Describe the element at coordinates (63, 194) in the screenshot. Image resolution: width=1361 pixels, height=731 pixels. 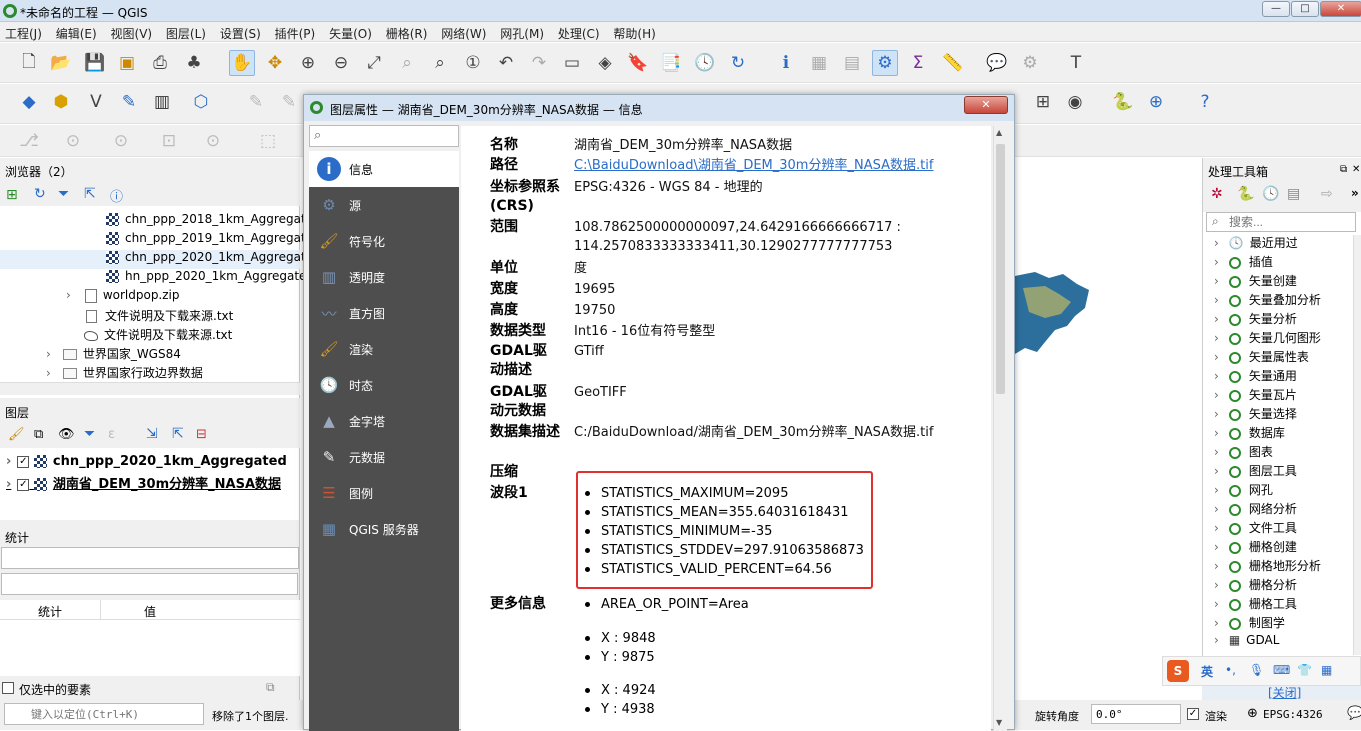
I see `filter-icon: ⏷` at that location.